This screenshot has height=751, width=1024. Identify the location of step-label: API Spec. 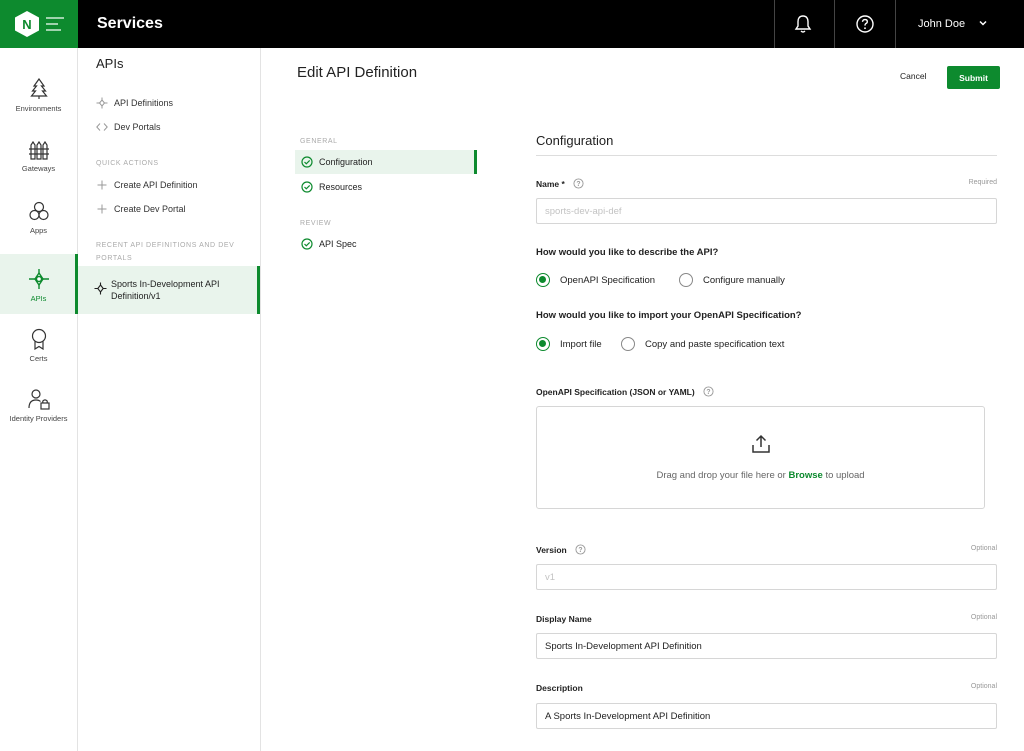
(338, 244).